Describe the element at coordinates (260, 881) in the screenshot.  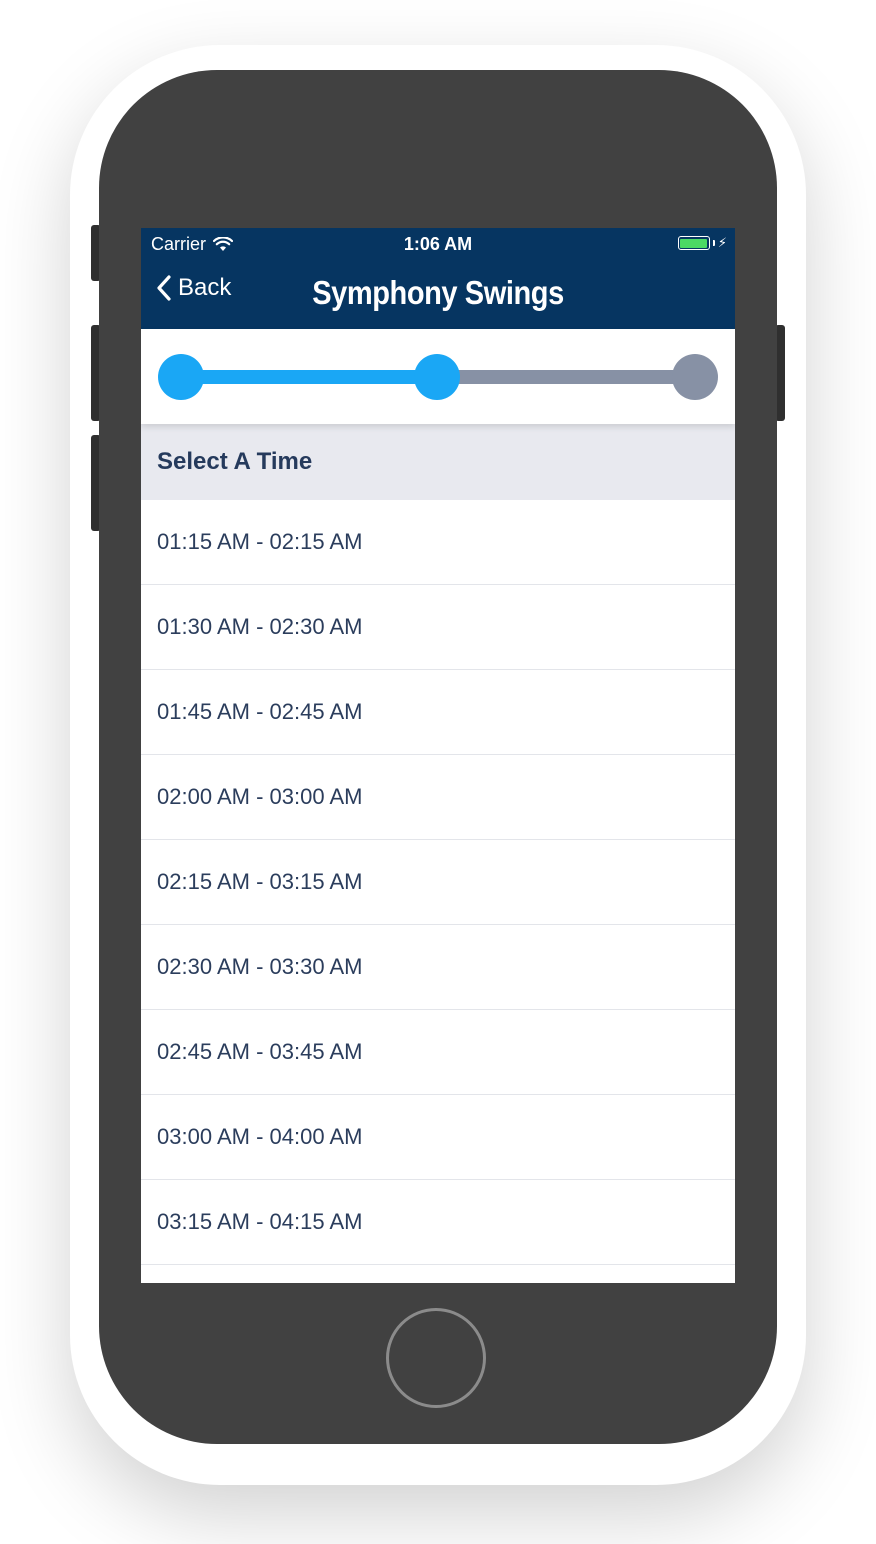
I see `time-slot-label: 02:15 AM - 03:15 AM` at that location.